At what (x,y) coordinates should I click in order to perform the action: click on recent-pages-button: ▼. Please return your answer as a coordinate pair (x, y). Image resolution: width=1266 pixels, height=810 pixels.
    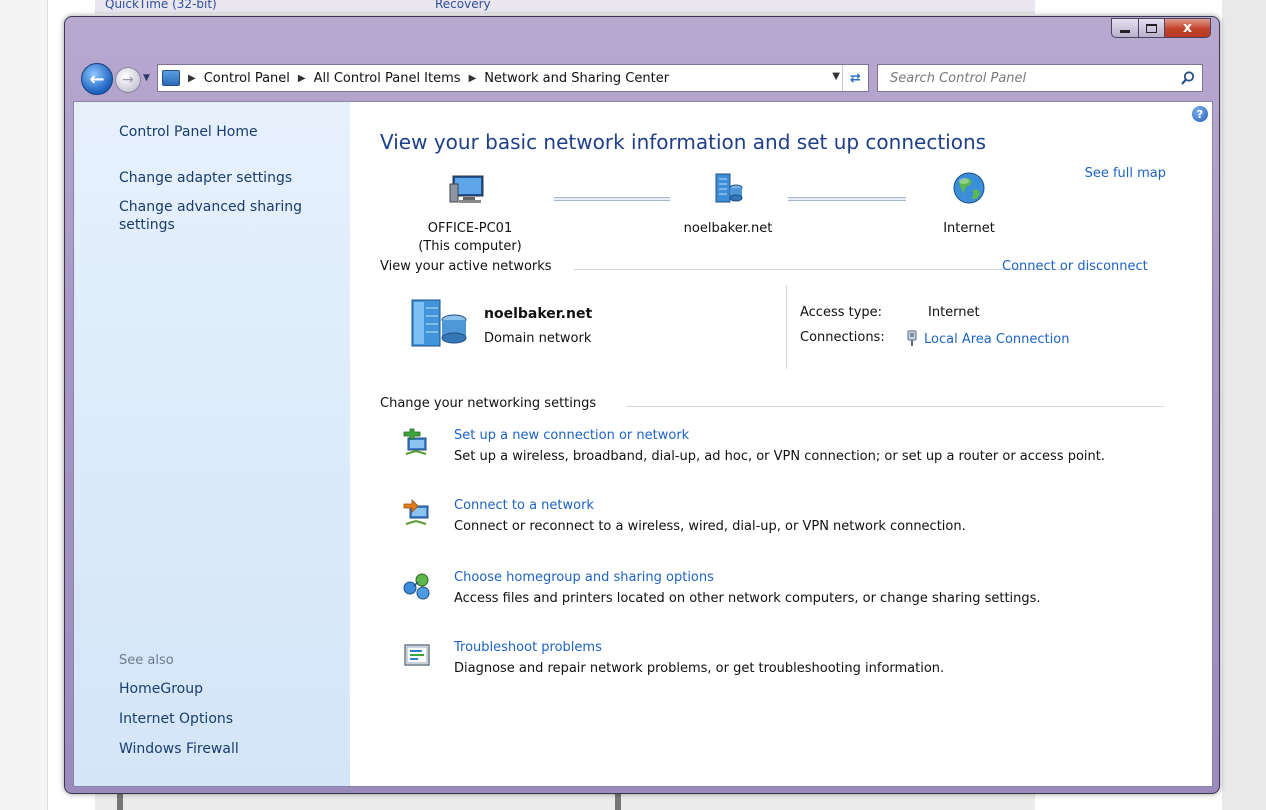
    Looking at the image, I should click on (146, 78).